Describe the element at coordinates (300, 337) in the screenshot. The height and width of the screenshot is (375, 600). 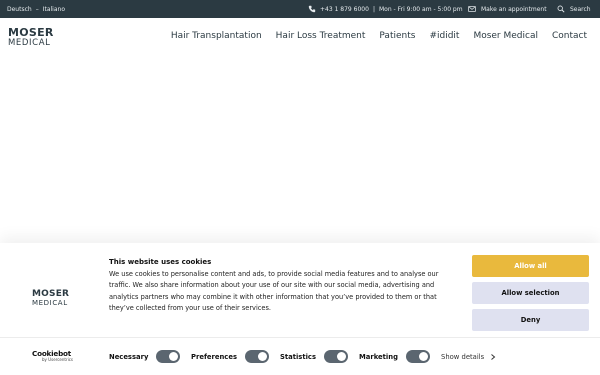
I see `cookie-divider` at that location.